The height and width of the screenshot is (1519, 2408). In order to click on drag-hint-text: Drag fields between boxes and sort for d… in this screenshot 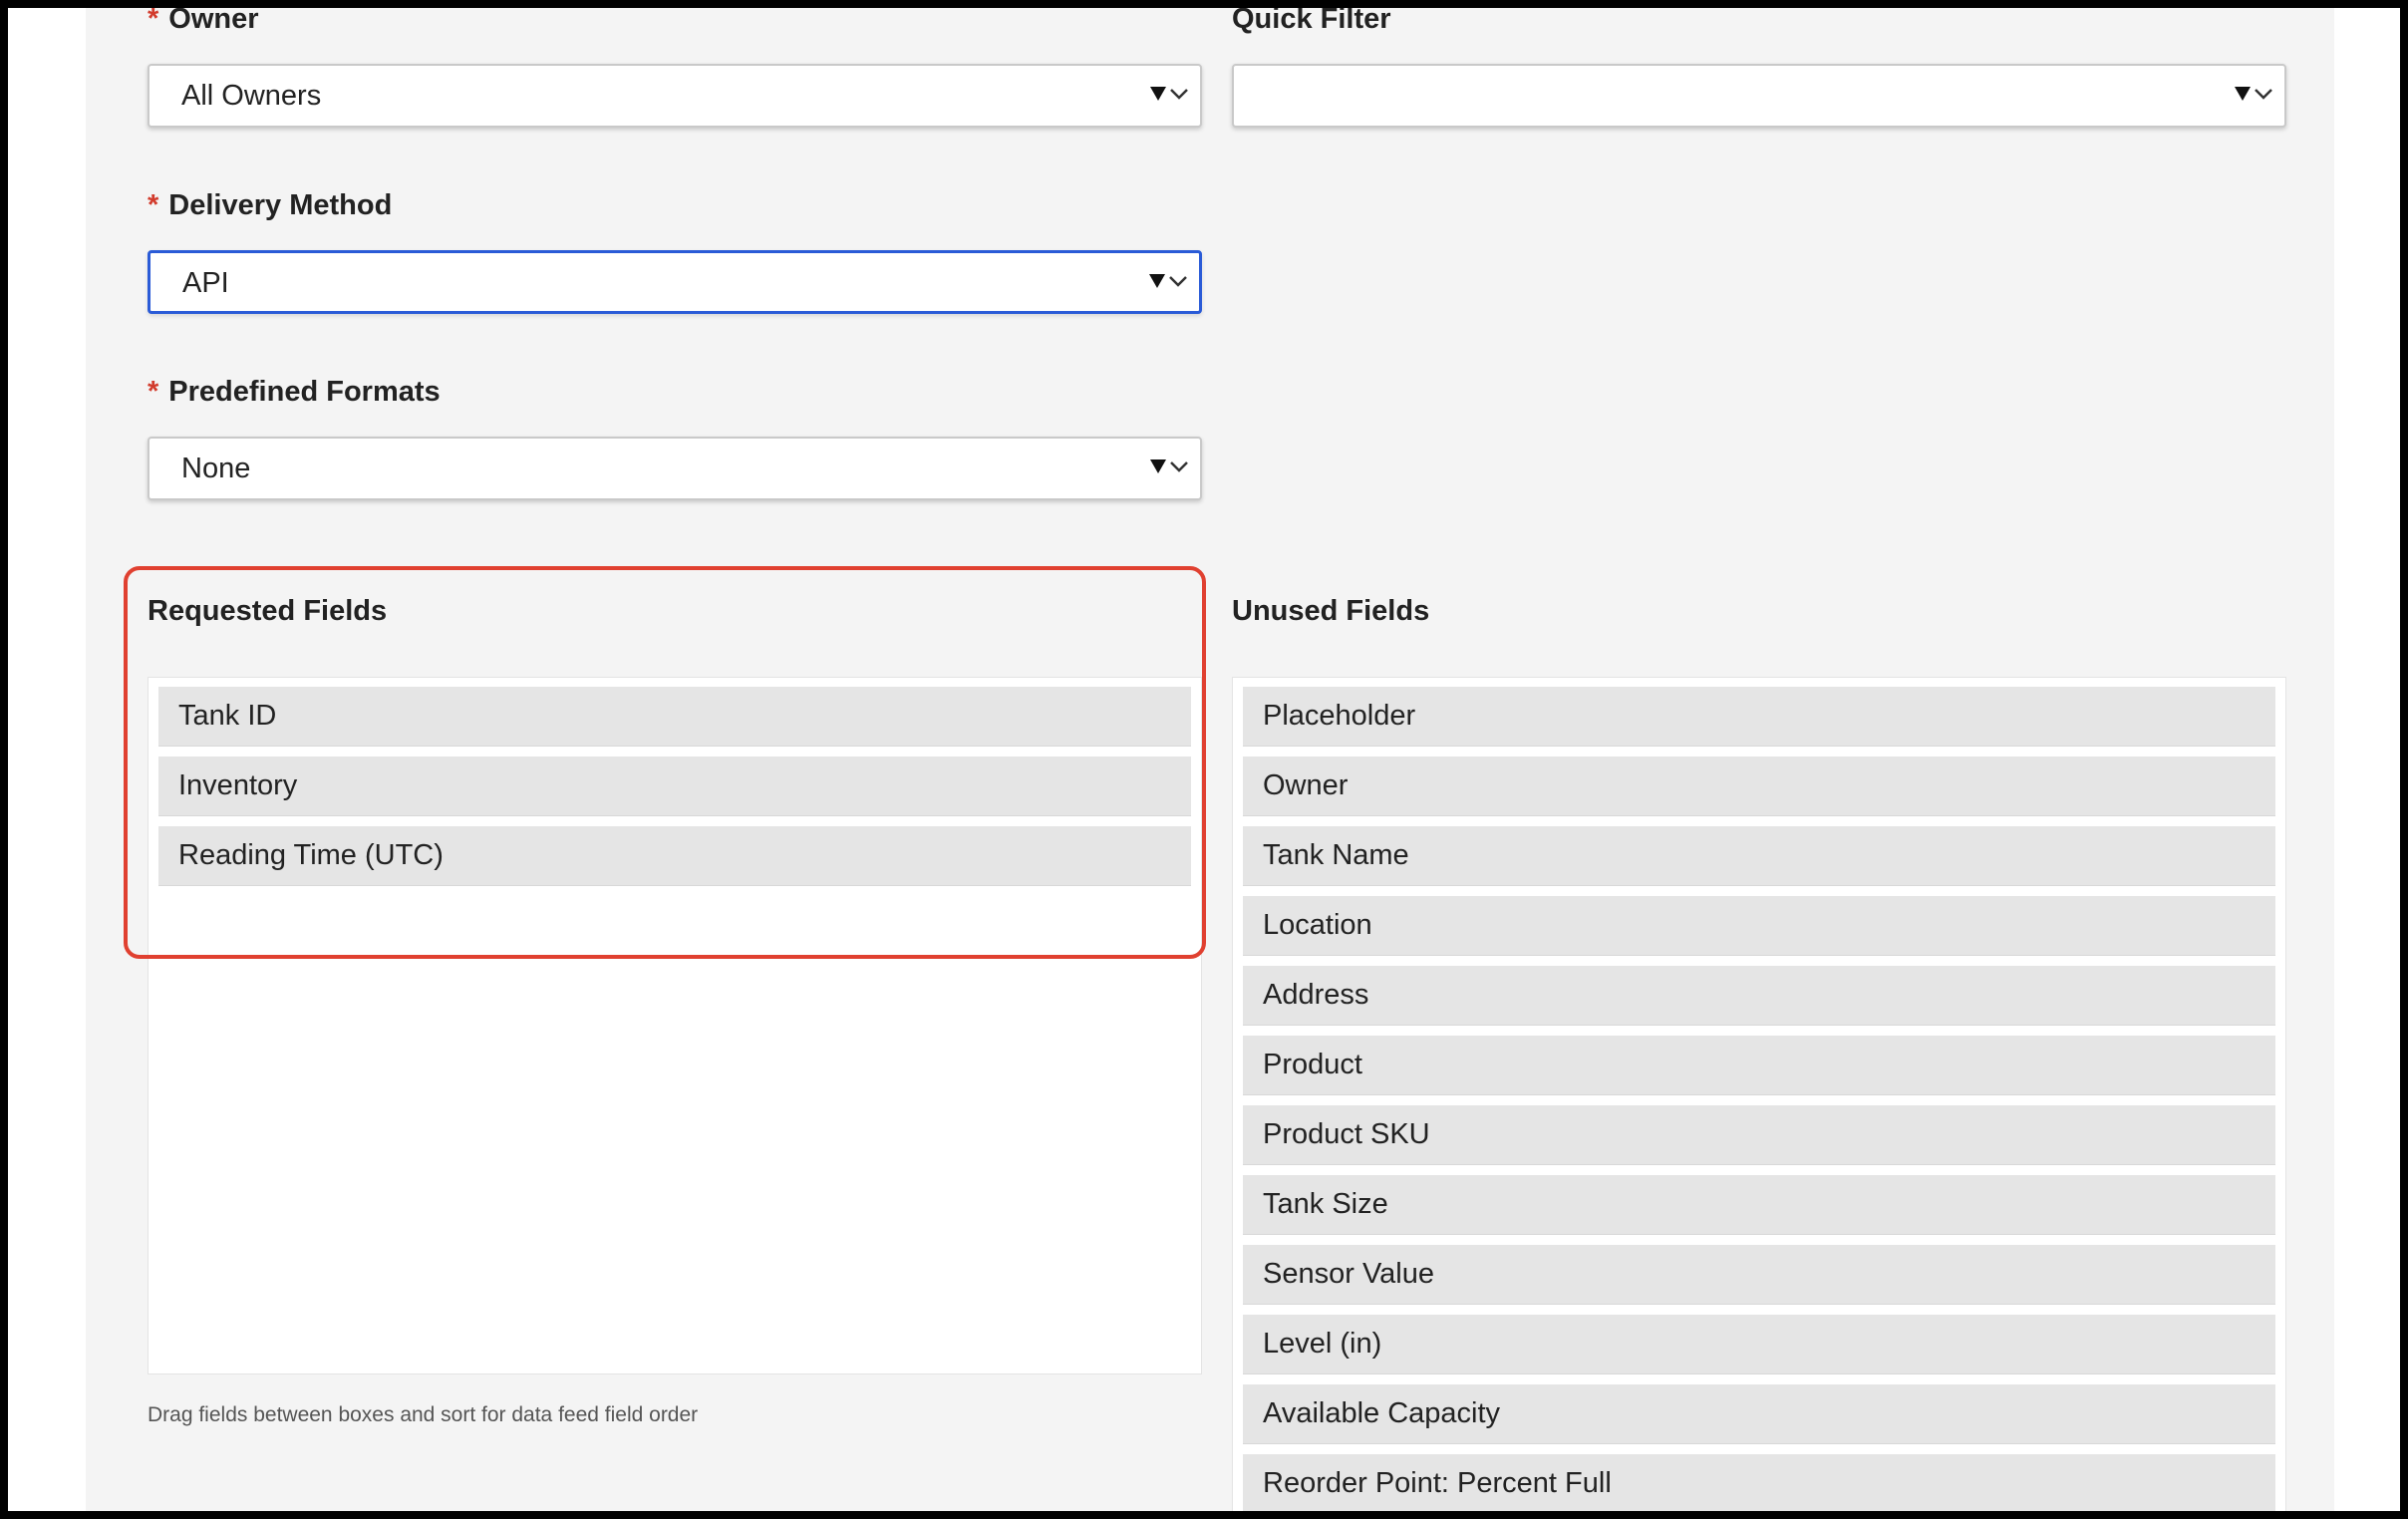, I will do `click(423, 1415)`.